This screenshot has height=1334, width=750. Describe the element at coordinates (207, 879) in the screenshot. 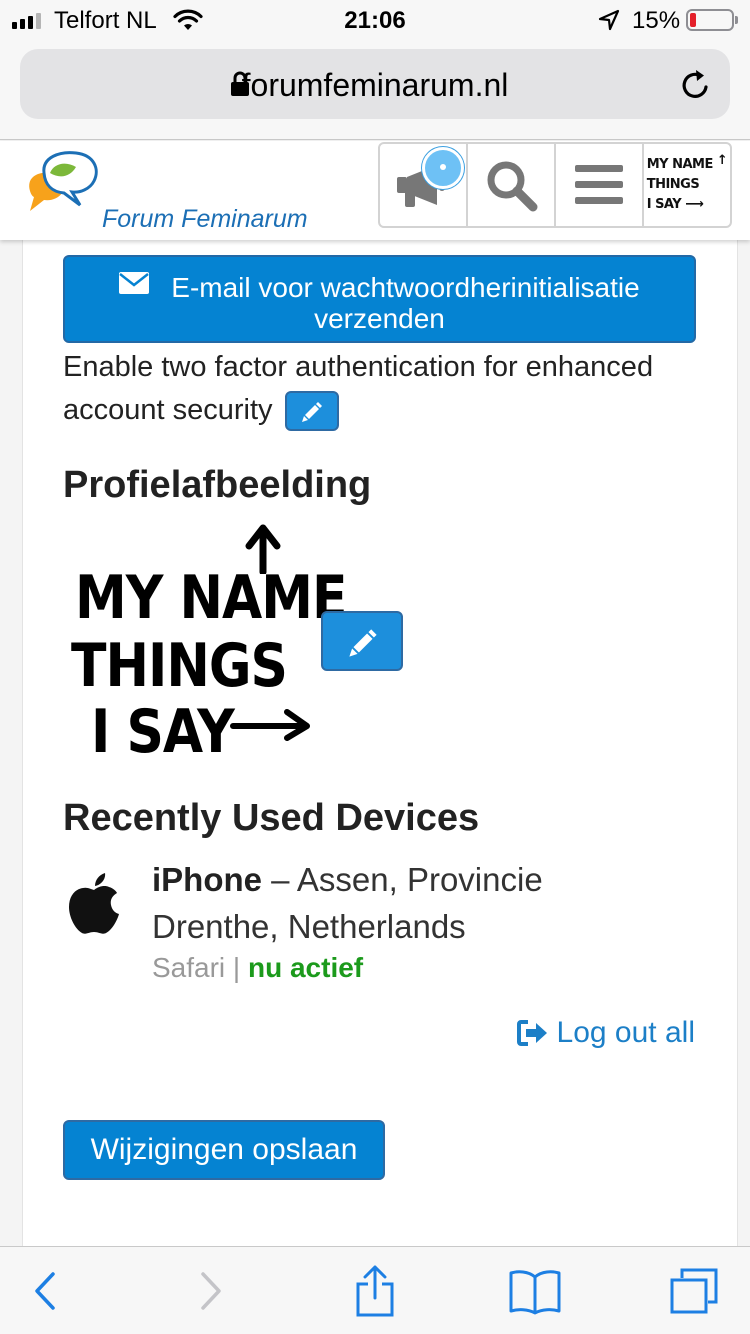

I see `device-name: iPhone` at that location.